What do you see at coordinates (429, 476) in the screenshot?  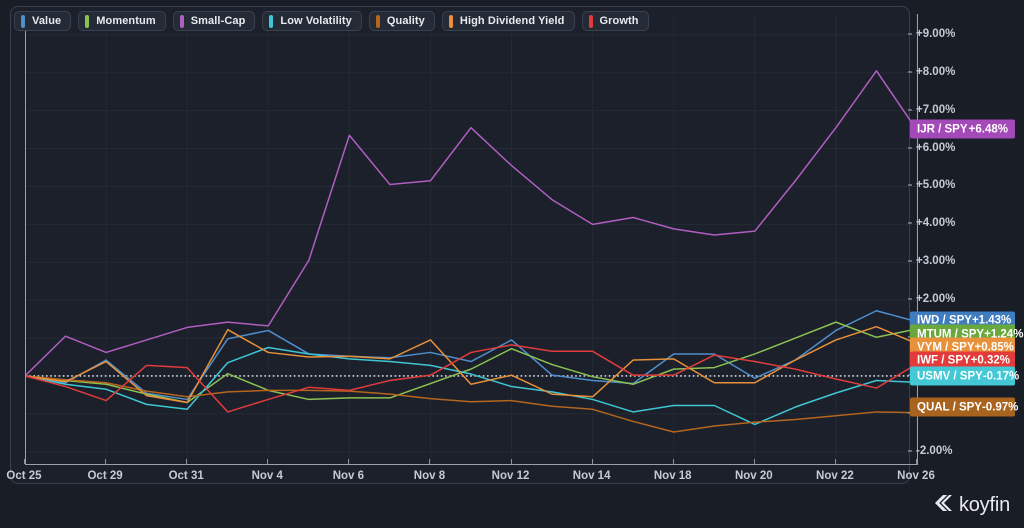 I see `x-axis-tick-label: Nov 8` at bounding box center [429, 476].